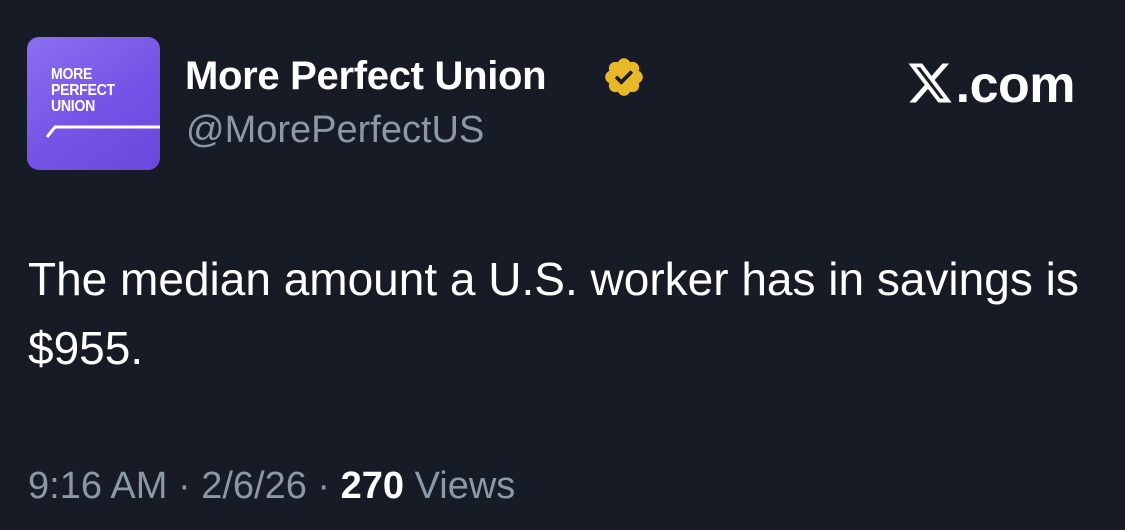 This screenshot has width=1125, height=530. What do you see at coordinates (73, 106) in the screenshot?
I see `avatar-logo-line: UNION` at bounding box center [73, 106].